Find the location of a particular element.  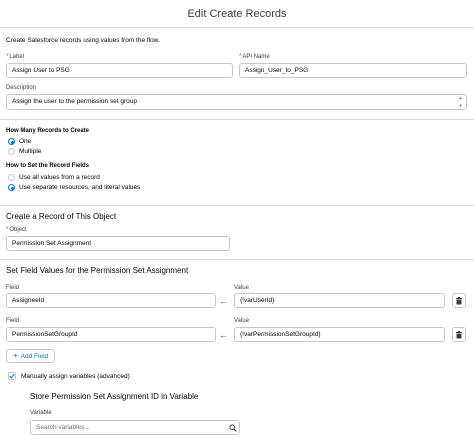

label-field-label: *Label is located at coordinates (15, 57).